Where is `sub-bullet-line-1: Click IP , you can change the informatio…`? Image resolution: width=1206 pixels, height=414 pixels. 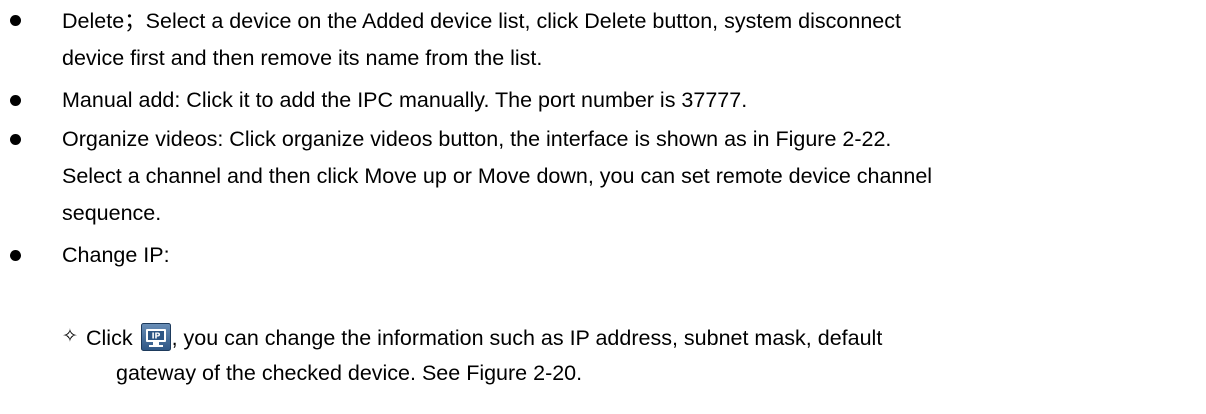 sub-bullet-line-1: Click IP , you can change the informatio… is located at coordinates (484, 337).